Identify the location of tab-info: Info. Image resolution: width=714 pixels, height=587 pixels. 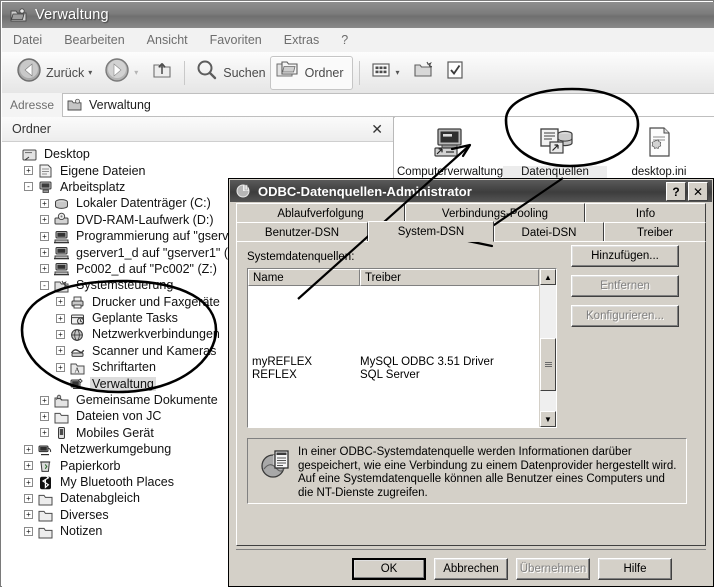
(645, 213).